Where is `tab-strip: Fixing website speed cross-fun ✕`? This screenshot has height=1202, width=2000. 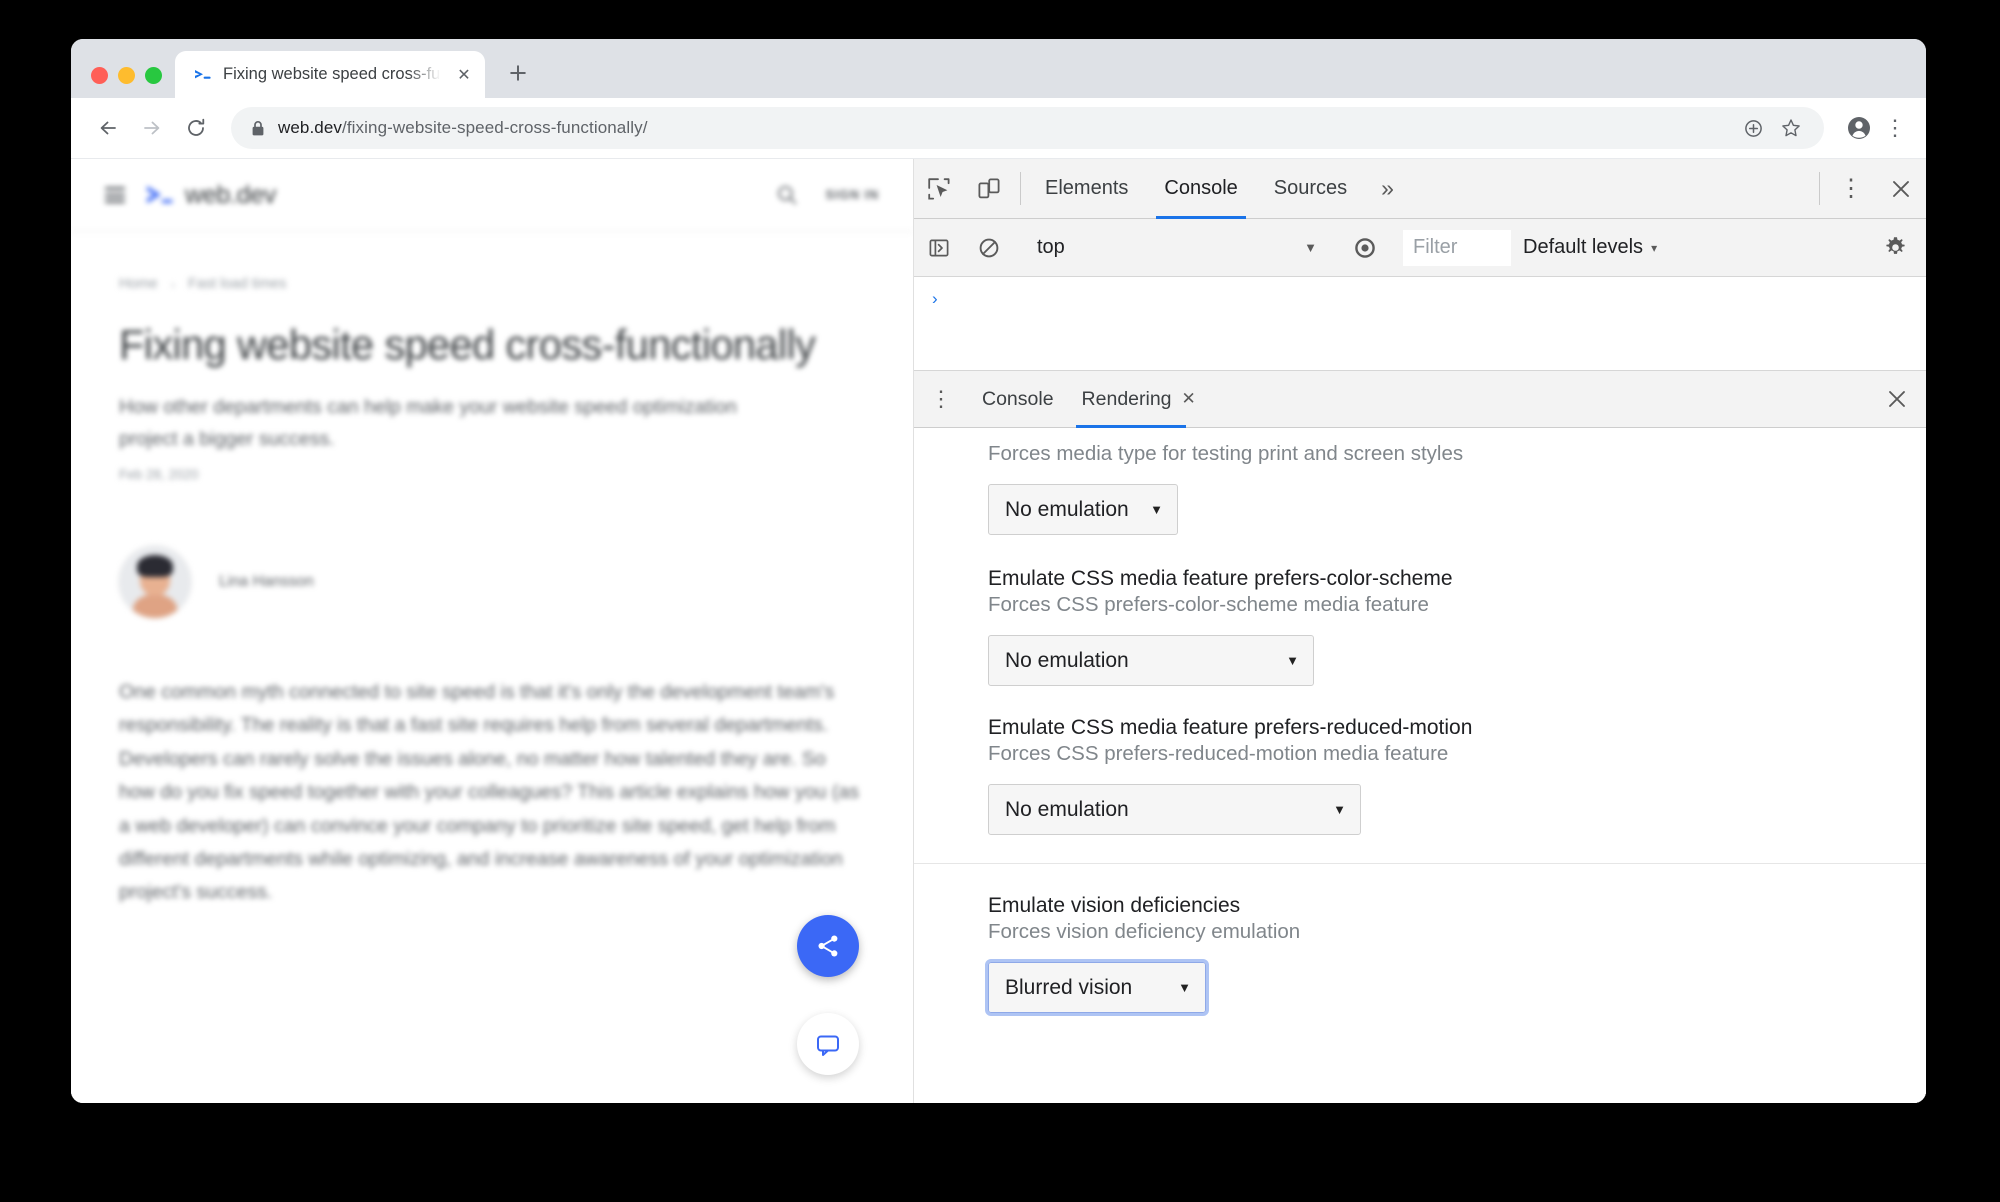 tab-strip: Fixing website speed cross-fun ✕ is located at coordinates (998, 68).